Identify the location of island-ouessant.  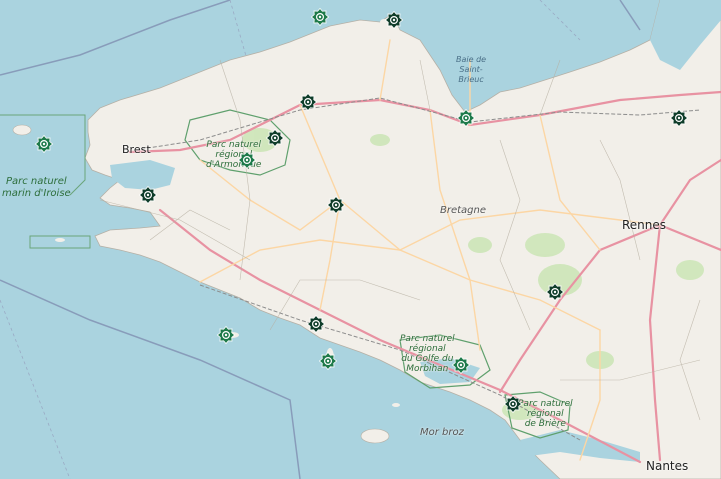
(22, 130).